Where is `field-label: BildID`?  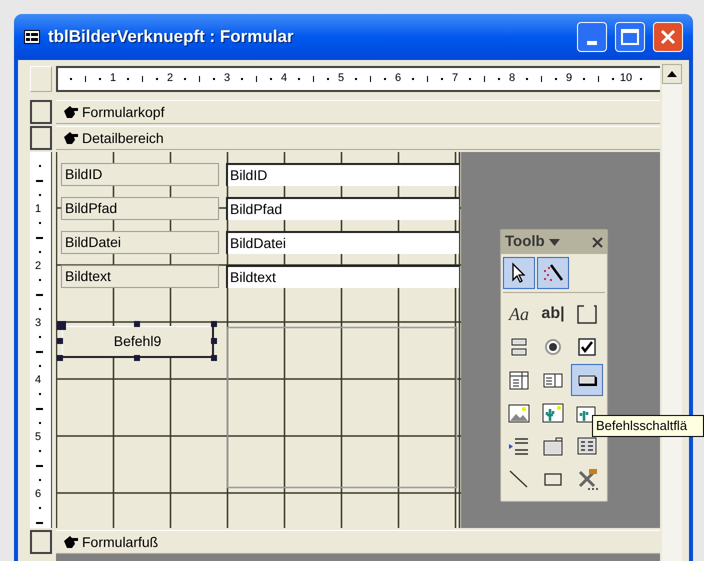
field-label: BildID is located at coordinates (140, 174).